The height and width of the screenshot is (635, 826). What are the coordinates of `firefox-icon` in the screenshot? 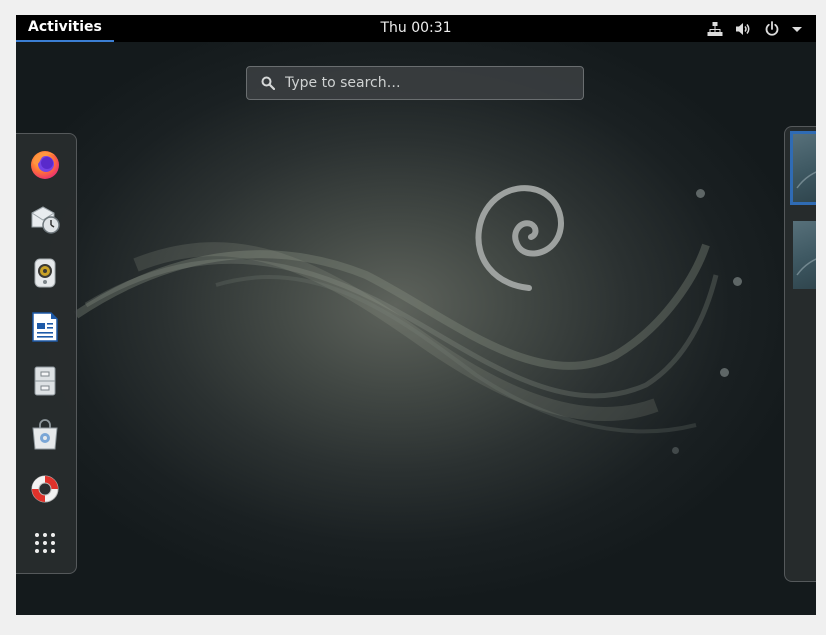 It's located at (45, 165).